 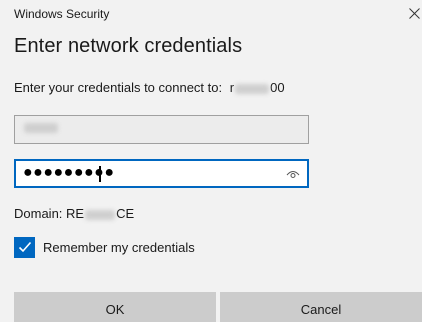 I want to click on username-field, so click(x=161, y=129).